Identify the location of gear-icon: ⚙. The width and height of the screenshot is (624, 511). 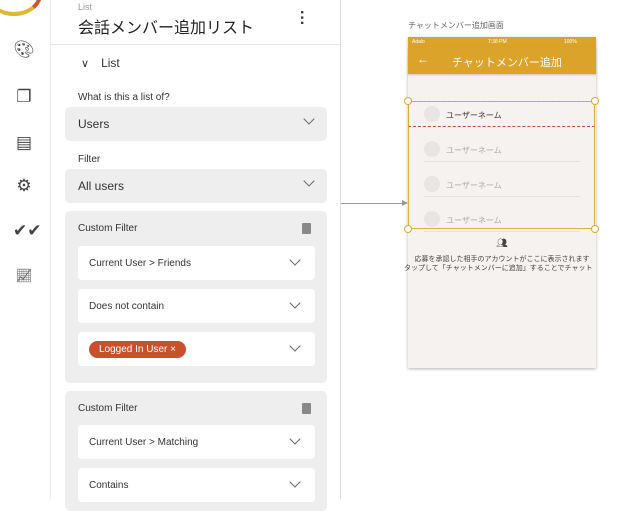
(24, 186).